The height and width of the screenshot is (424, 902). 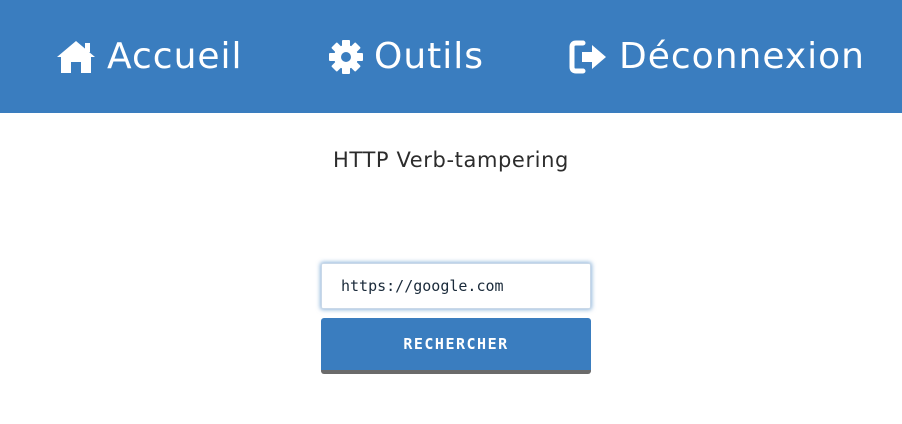 I want to click on nav-home-link: Accueil, so click(x=149, y=56).